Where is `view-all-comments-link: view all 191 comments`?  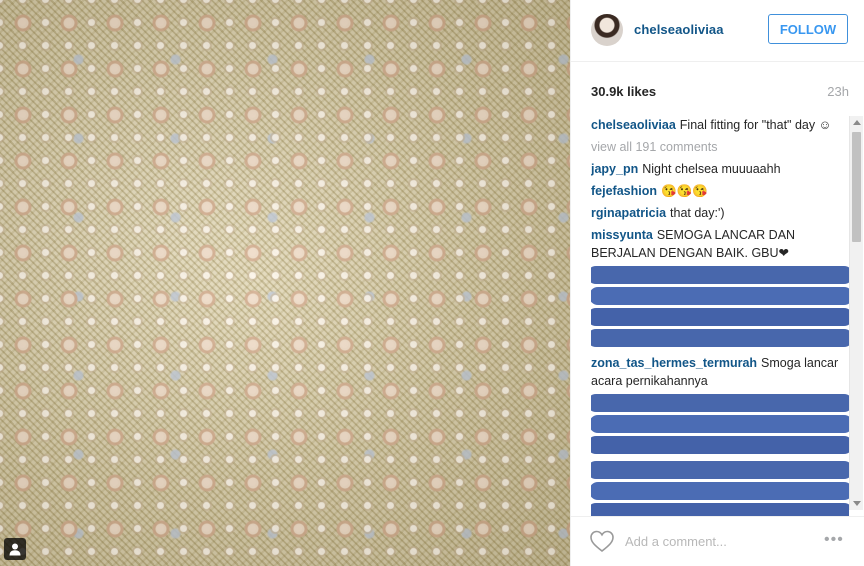
view-all-comments-link: view all 191 comments is located at coordinates (720, 147).